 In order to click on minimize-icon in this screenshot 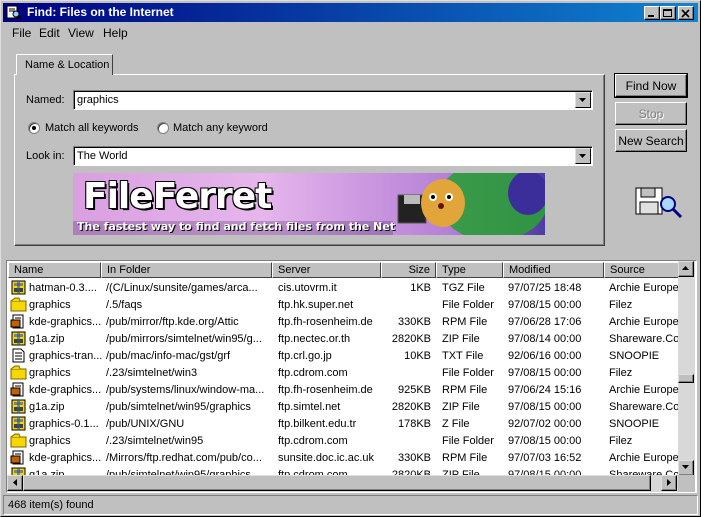, I will do `click(651, 16)`.